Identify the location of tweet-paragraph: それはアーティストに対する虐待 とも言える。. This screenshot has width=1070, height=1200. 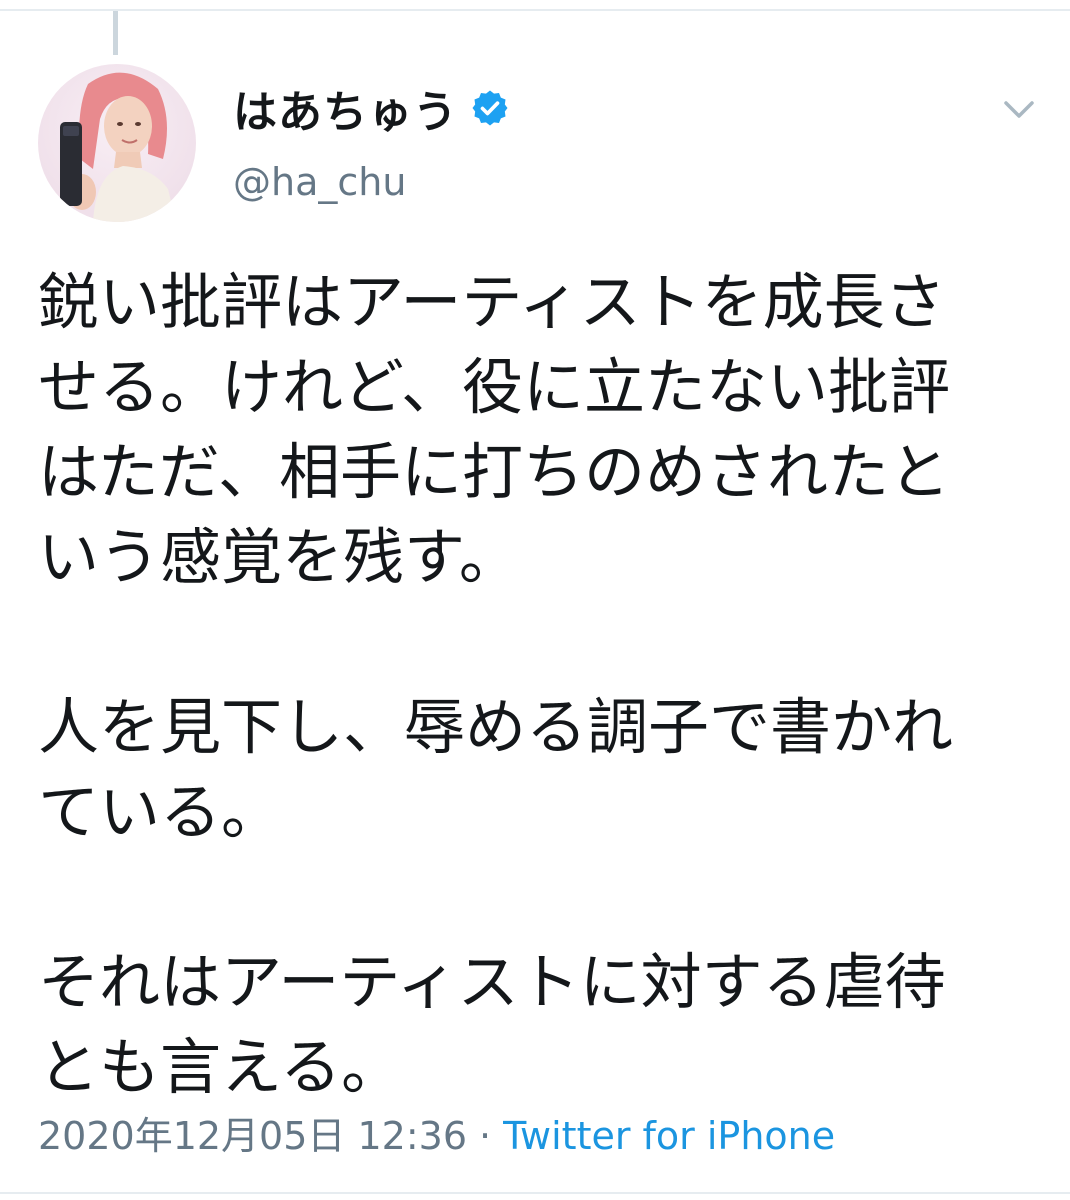
(538, 1025).